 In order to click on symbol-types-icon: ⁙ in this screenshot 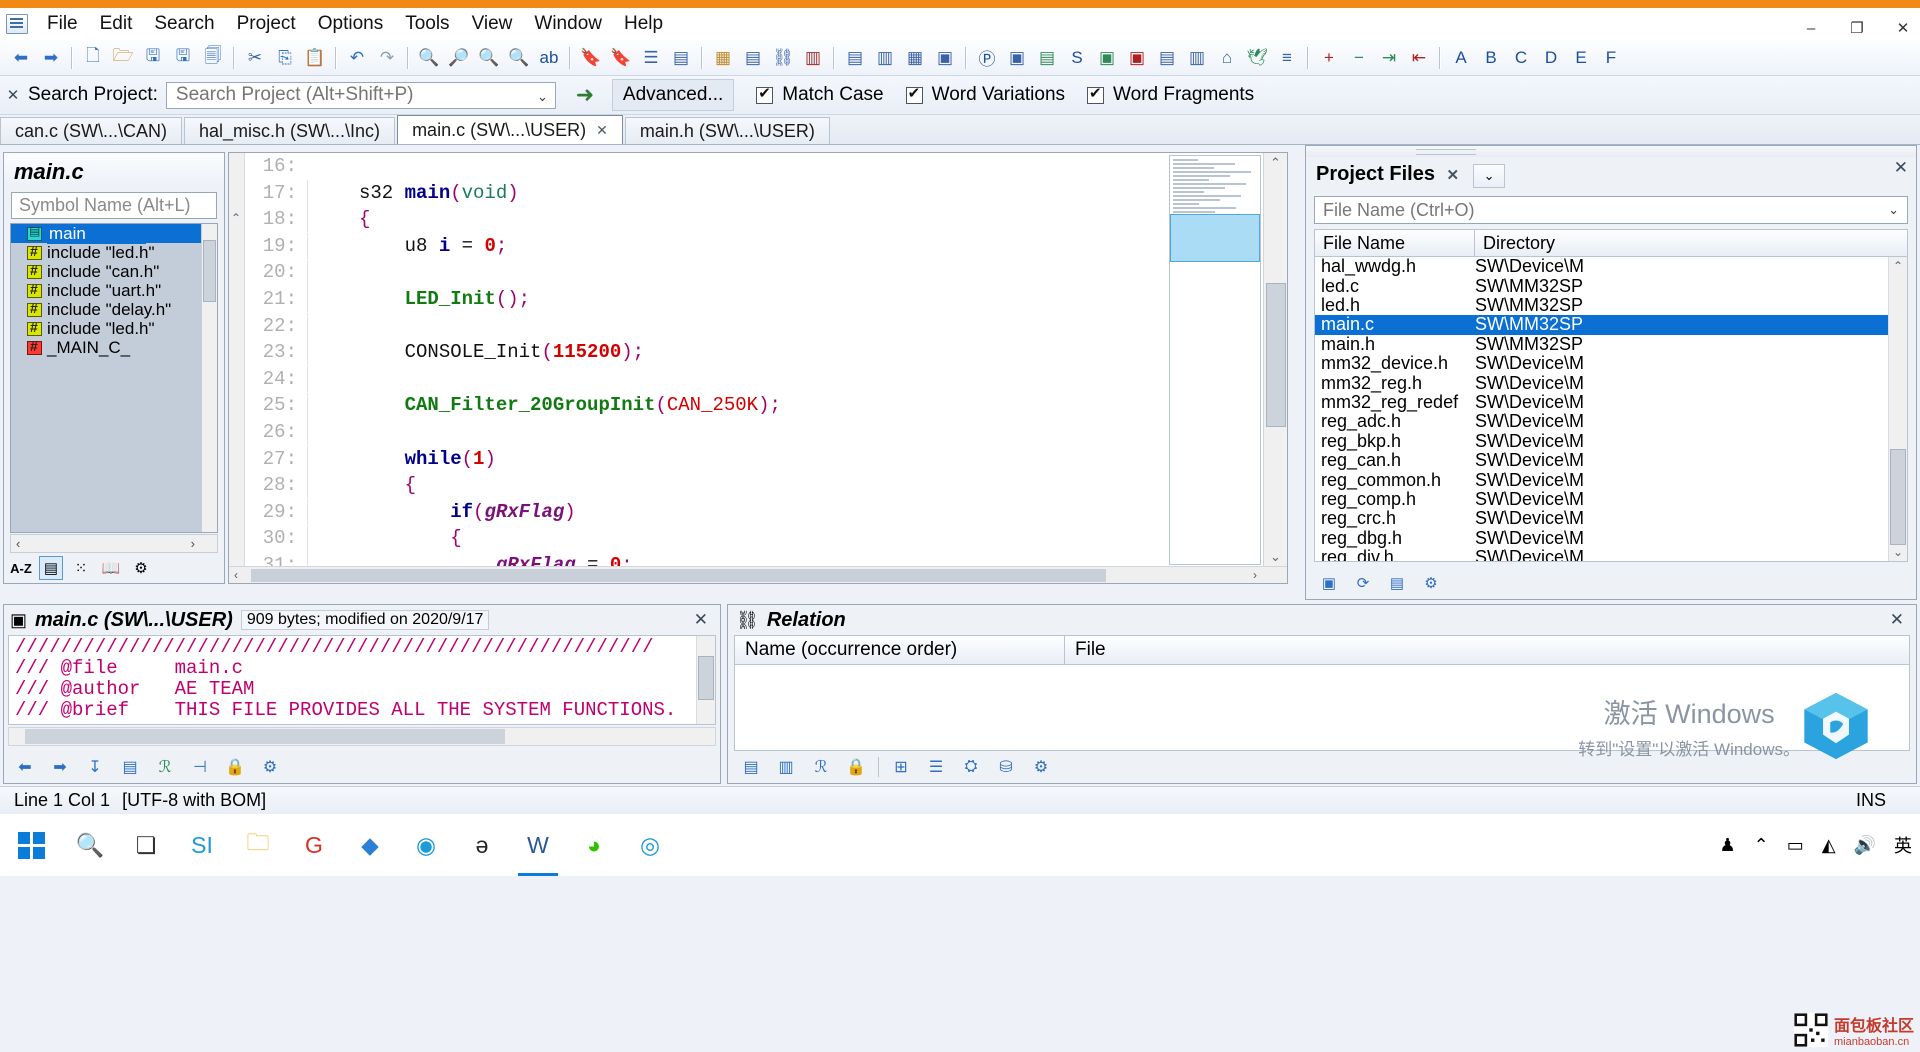, I will do `click(81, 568)`.